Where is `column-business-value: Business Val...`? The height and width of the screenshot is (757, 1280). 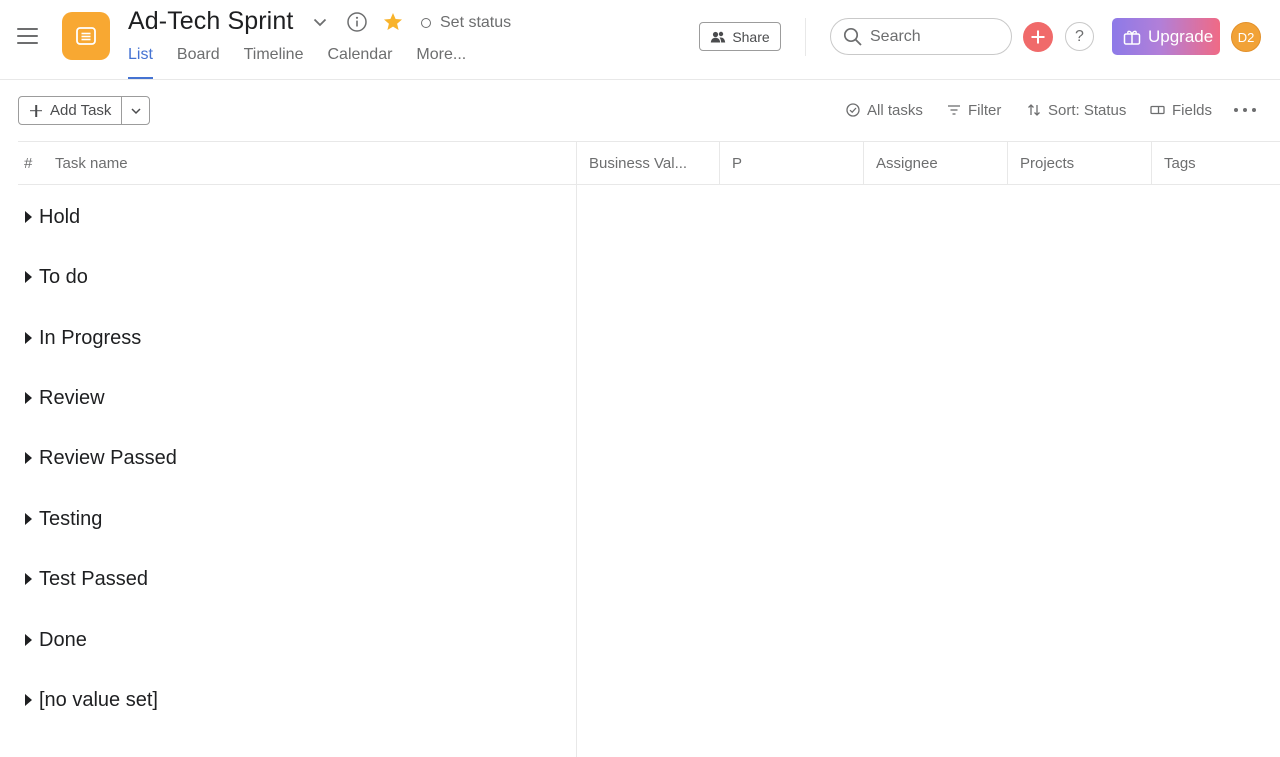 column-business-value: Business Val... is located at coordinates (638, 163).